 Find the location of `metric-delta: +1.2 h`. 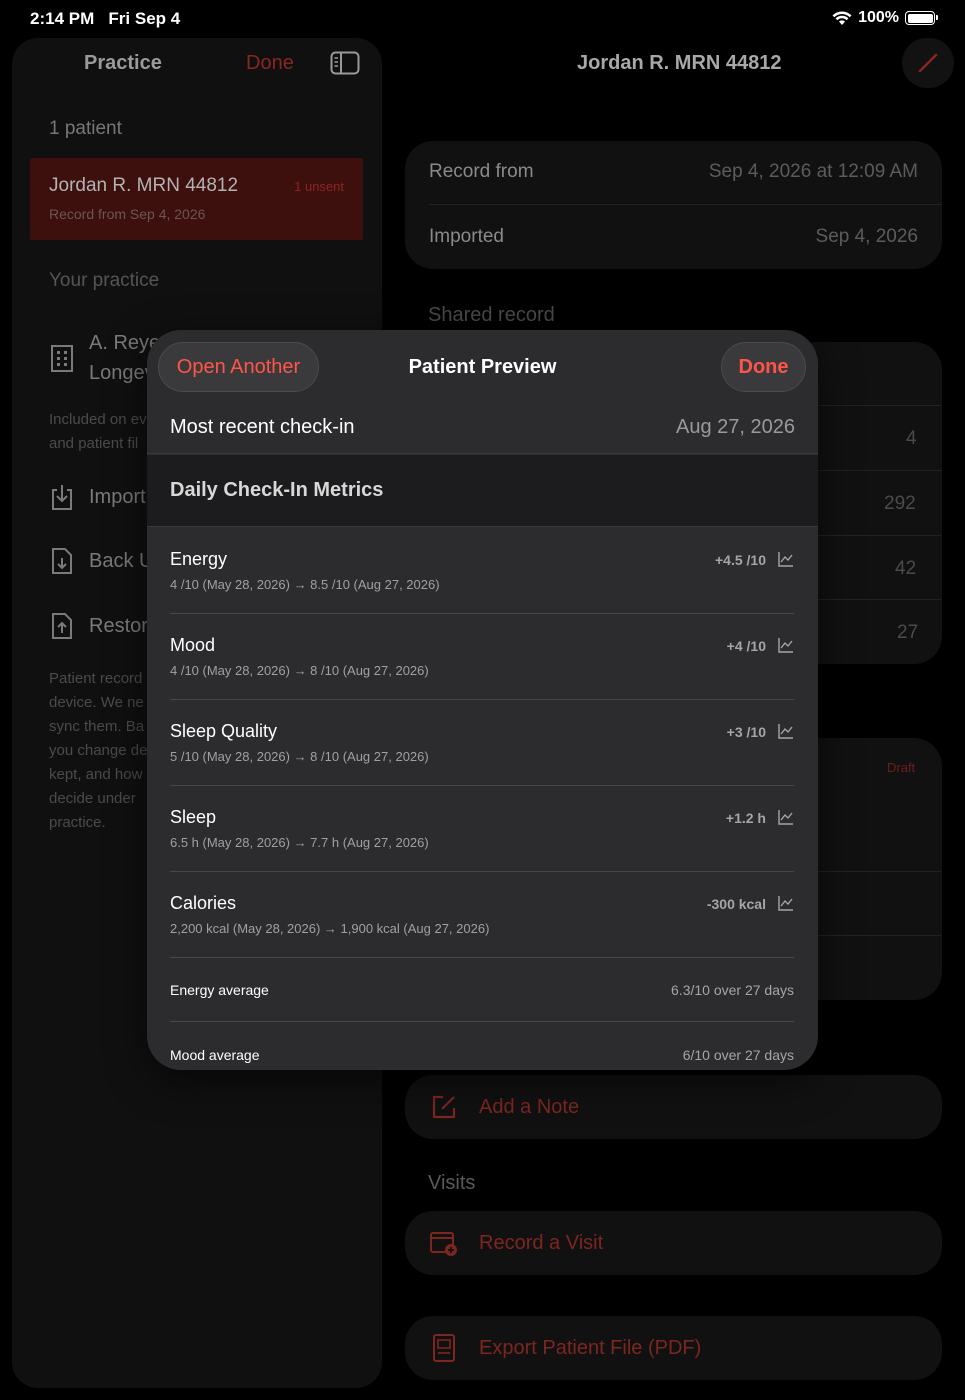

metric-delta: +1.2 h is located at coordinates (745, 818).